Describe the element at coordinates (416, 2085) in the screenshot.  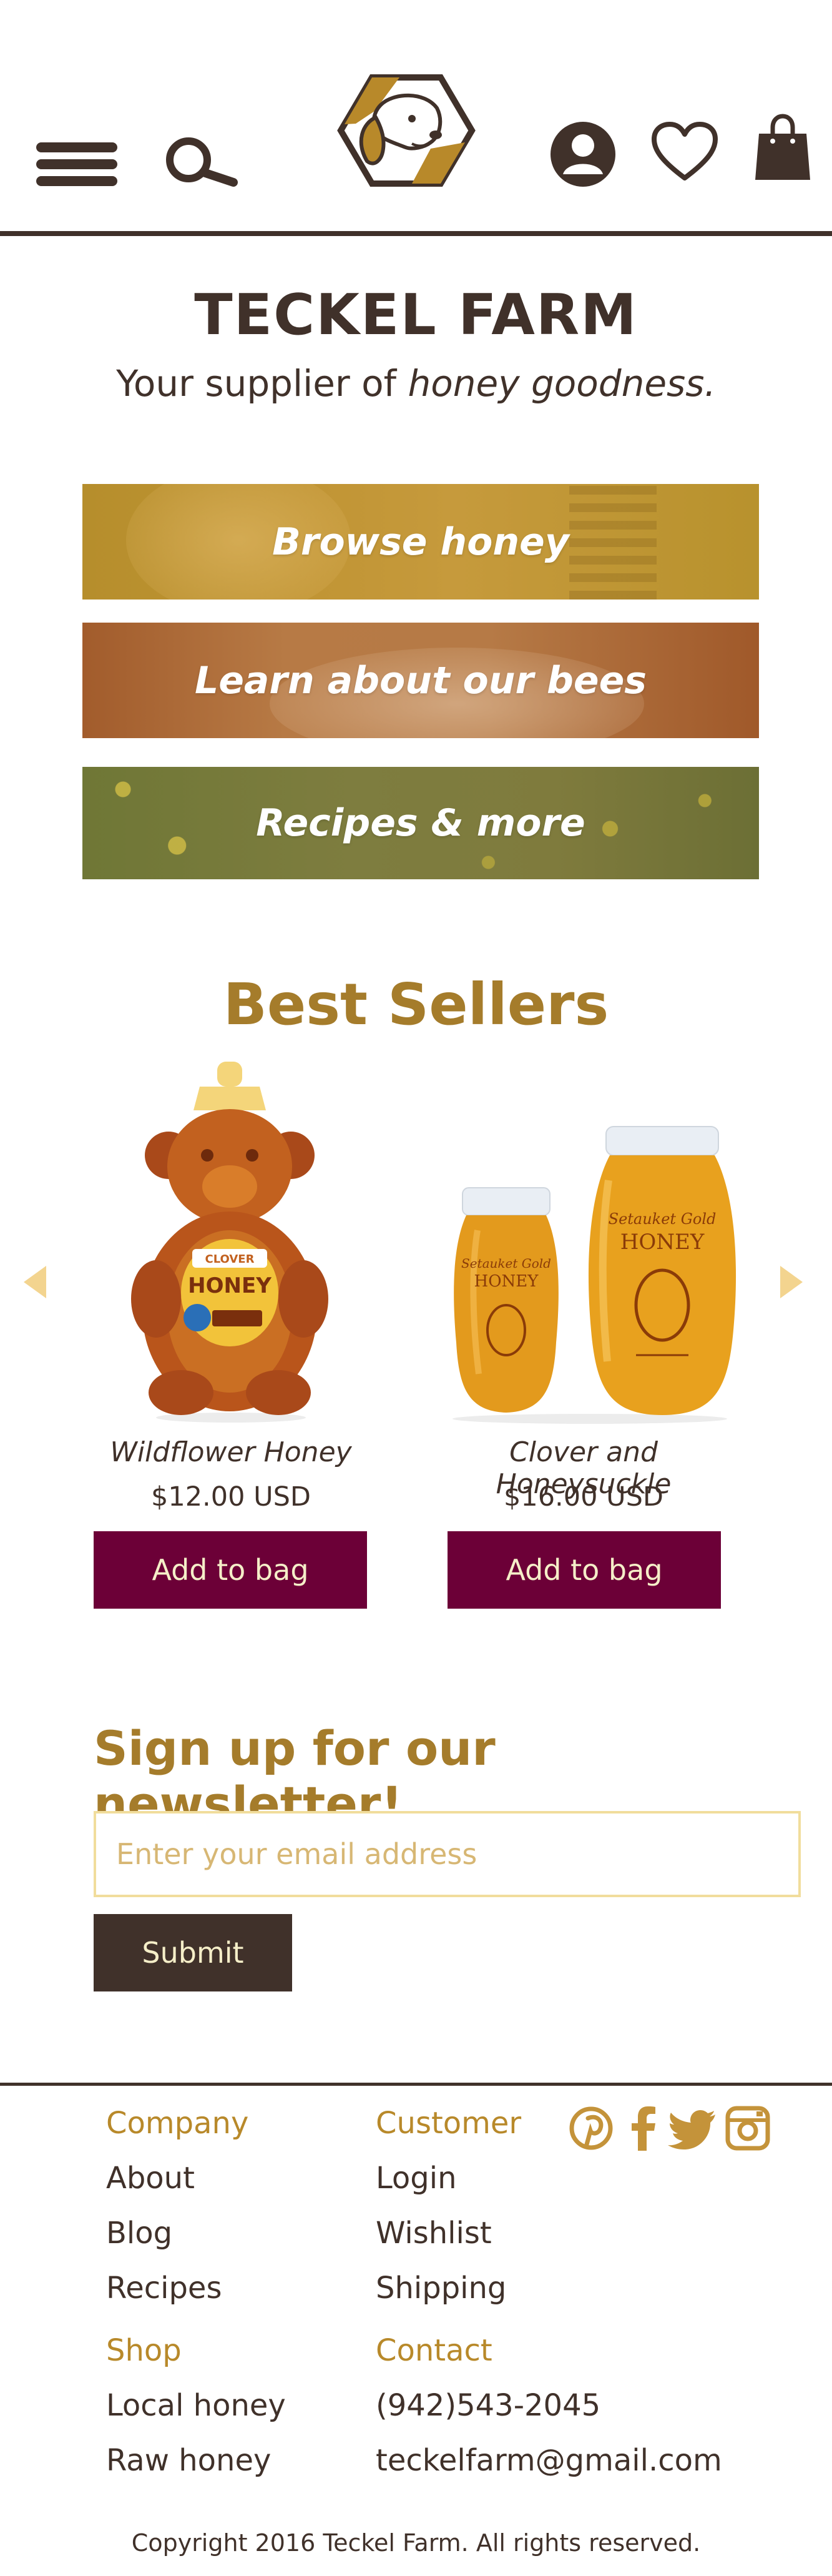
I see `footer-divider` at that location.